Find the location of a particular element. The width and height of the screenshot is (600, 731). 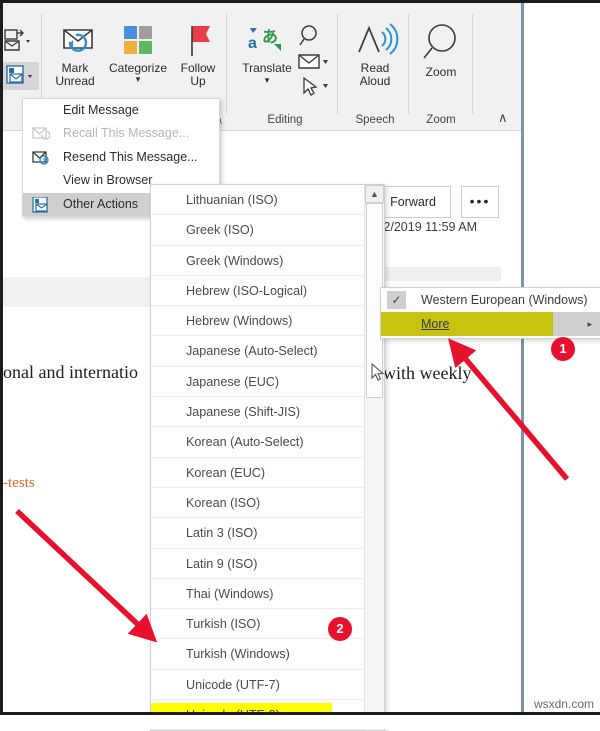

zoom-label: Zoom is located at coordinates (441, 72).